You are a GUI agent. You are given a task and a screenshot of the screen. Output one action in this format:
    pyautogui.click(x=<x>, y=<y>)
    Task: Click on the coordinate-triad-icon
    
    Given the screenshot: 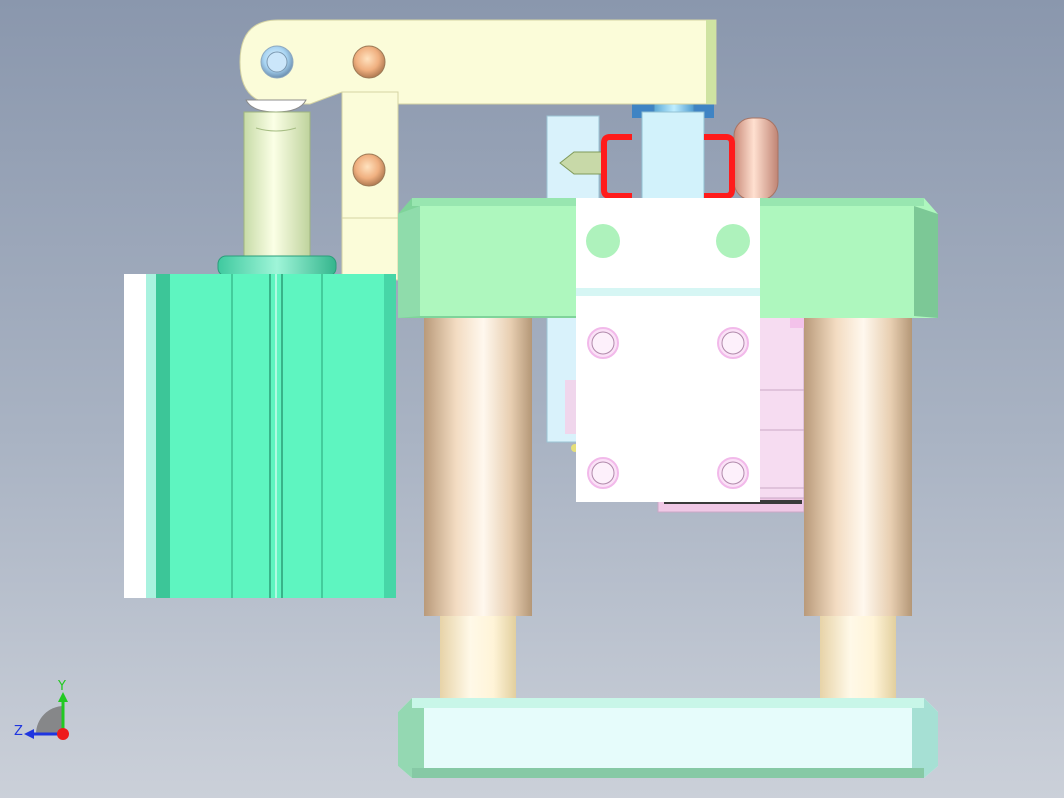 What is the action you would take?
    pyautogui.click(x=46, y=716)
    